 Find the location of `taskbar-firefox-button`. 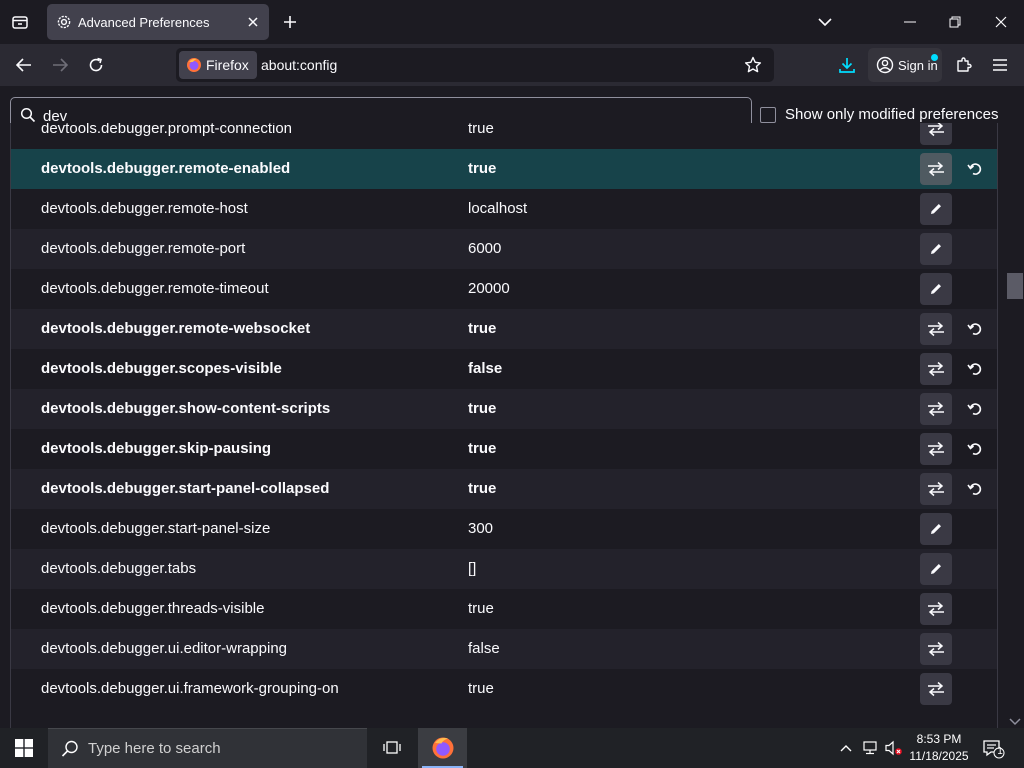

taskbar-firefox-button is located at coordinates (442, 748).